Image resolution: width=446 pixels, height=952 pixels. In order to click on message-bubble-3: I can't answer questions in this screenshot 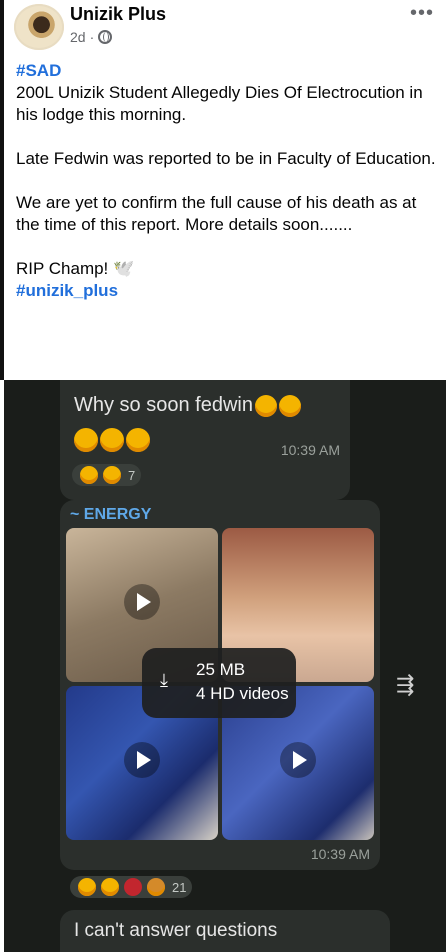, I will do `click(225, 931)`.